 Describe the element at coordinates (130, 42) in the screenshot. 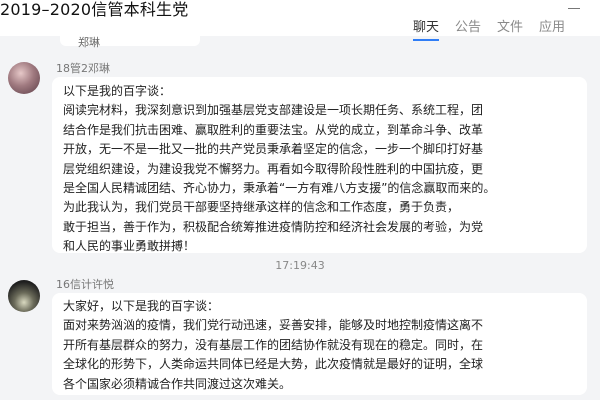

I see `previous-message-bubble: 郑琳` at that location.